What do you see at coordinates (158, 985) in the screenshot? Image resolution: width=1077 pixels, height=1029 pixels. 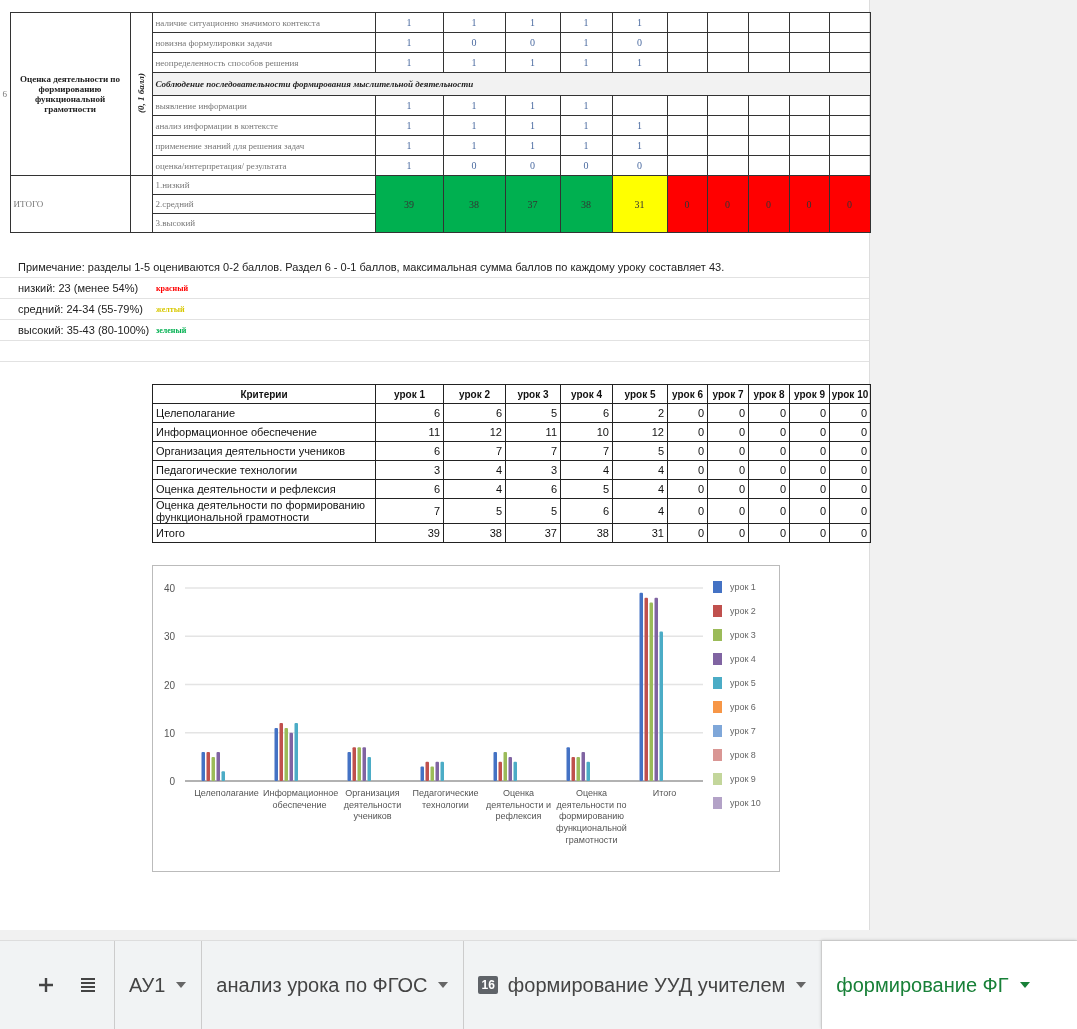 I see `sheet-tab: АУ1` at bounding box center [158, 985].